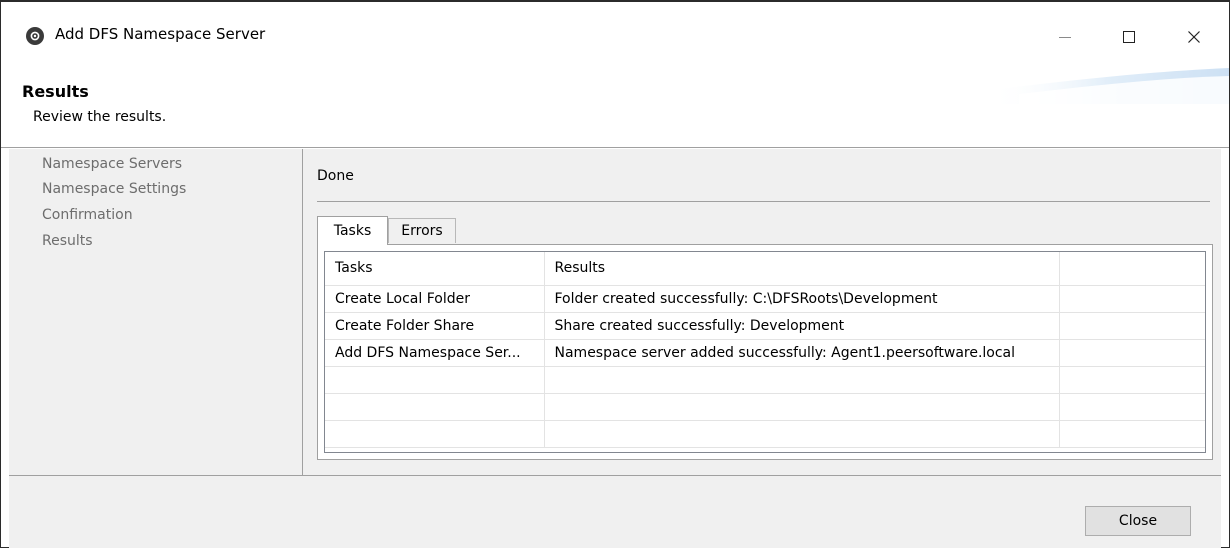  I want to click on maximize-button, so click(1129, 37).